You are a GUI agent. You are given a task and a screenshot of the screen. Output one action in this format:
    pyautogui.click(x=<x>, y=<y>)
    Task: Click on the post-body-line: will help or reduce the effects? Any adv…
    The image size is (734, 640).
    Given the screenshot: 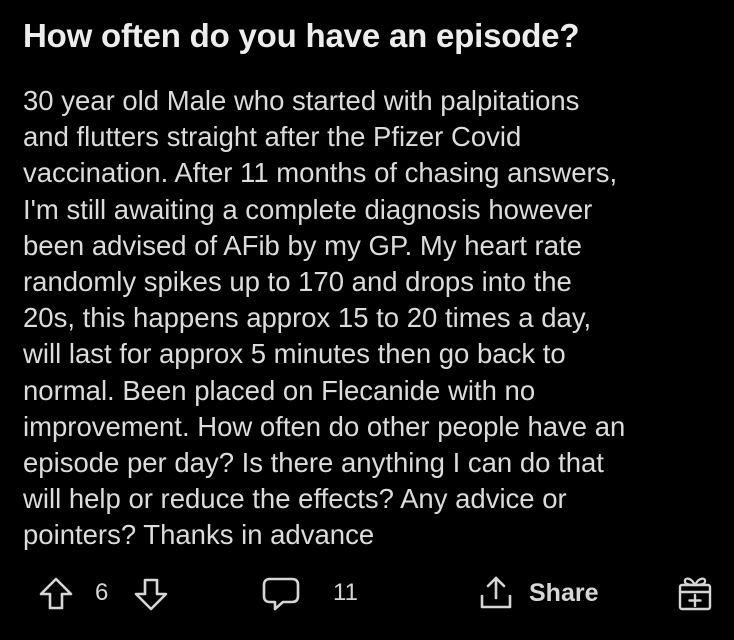 What is the action you would take?
    pyautogui.click(x=295, y=499)
    